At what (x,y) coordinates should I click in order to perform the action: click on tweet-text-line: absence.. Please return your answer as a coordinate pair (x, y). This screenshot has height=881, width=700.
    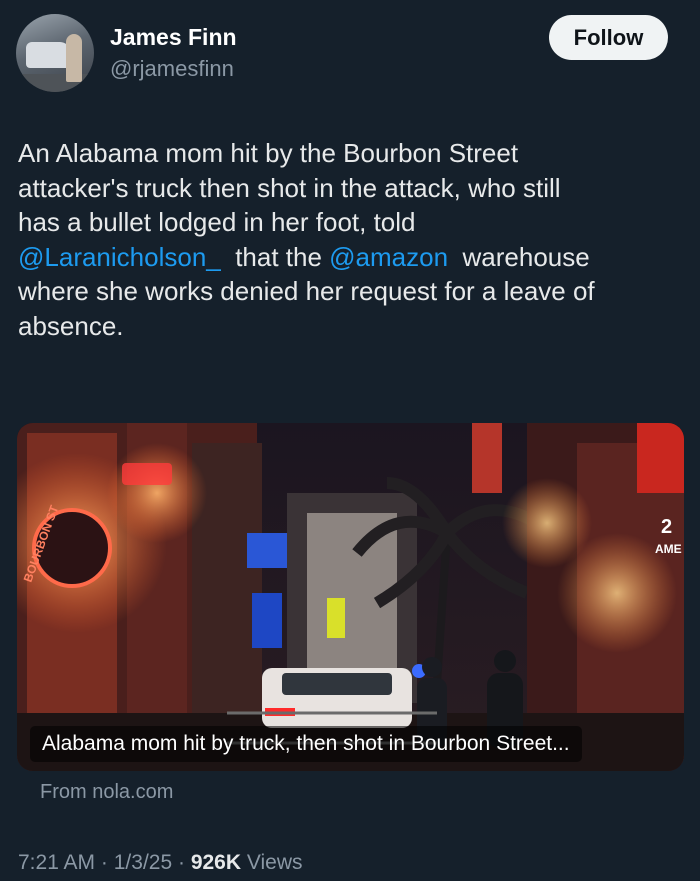
    Looking at the image, I should click on (354, 326).